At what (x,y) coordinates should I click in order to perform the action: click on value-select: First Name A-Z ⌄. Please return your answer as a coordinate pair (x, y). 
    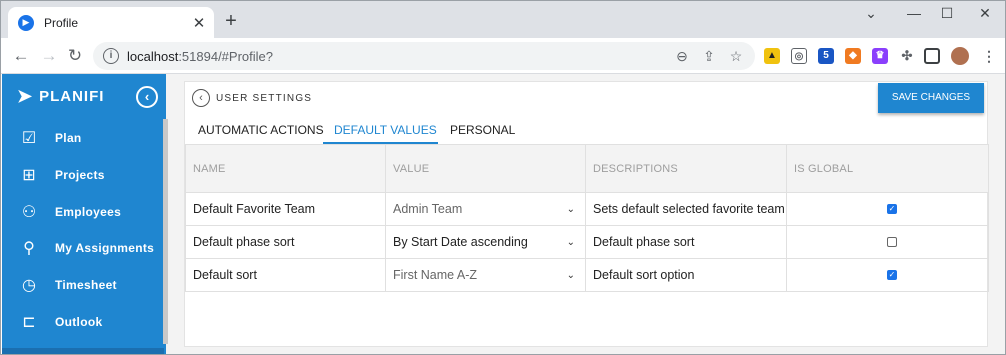
    Looking at the image, I should click on (485, 275).